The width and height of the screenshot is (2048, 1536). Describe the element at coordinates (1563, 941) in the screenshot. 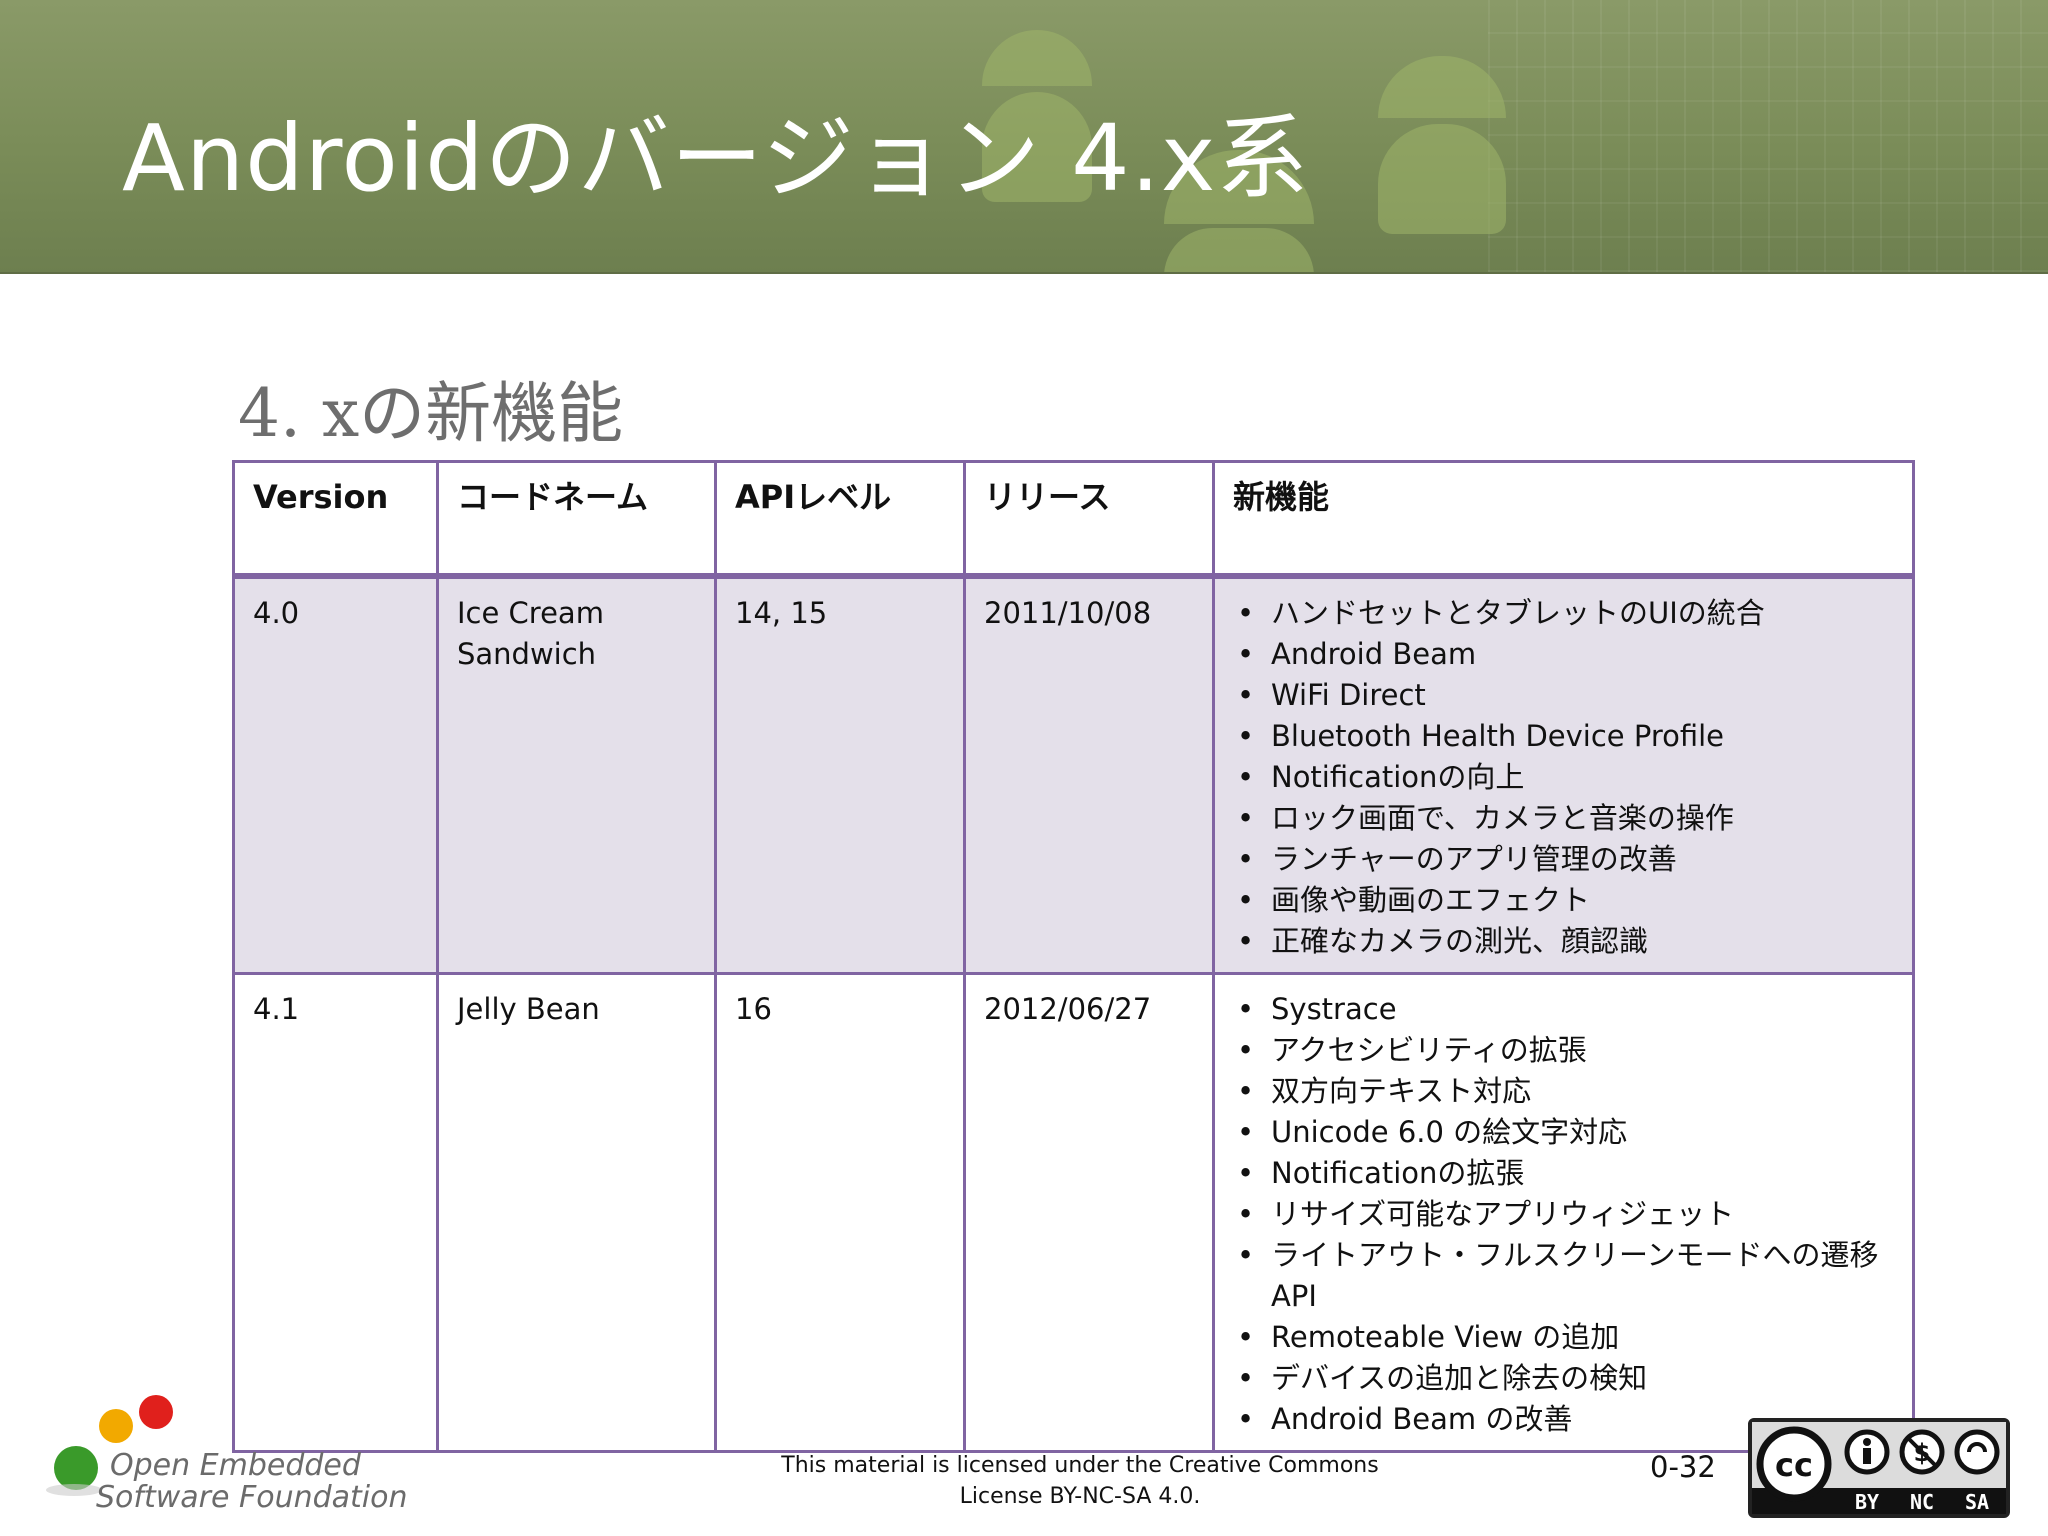

I see `list-item: 正確なカメラの測光、顔認識` at that location.